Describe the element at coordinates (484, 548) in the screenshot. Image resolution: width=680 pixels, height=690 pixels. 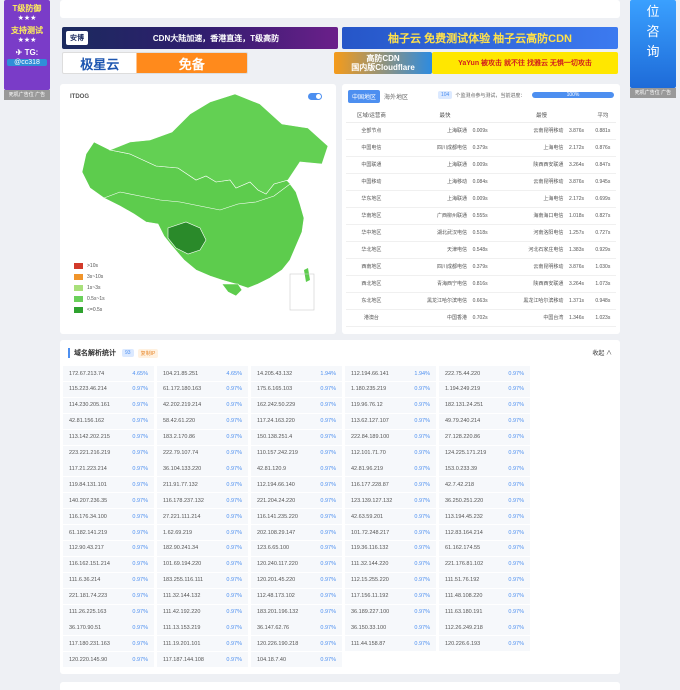
I see `dns-ip-cell: 61.162.174.55 0.97%` at that location.